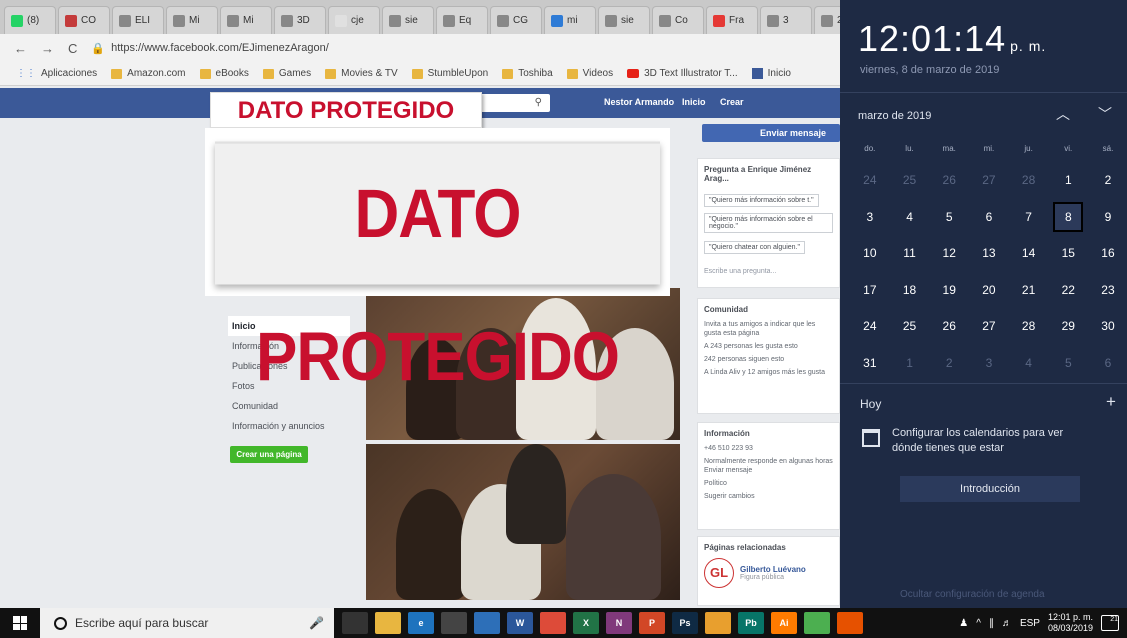 This screenshot has height=638, width=1127. Describe the element at coordinates (1029, 290) in the screenshot. I see `calendar-day: 21` at that location.